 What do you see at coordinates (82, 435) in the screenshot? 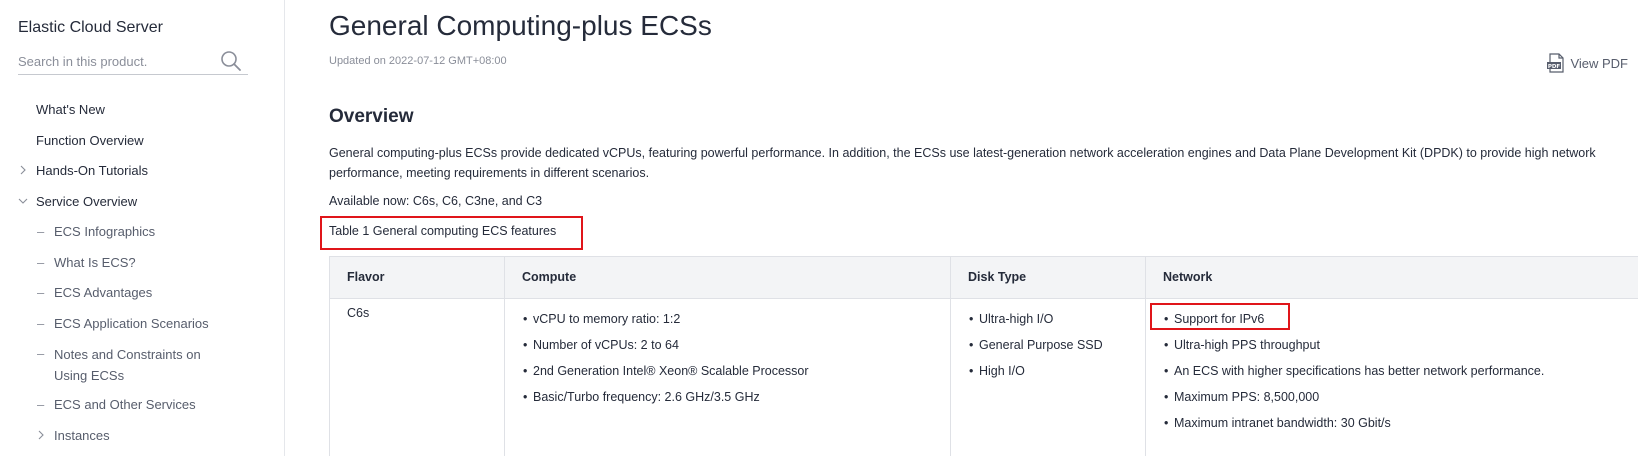
I see `sidebar-item-label: Instances` at bounding box center [82, 435].